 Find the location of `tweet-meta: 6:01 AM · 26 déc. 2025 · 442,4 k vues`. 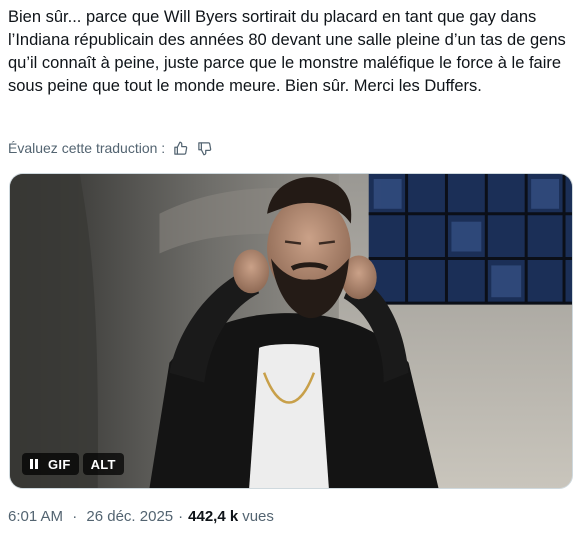

tweet-meta: 6:01 AM · 26 déc. 2025 · 442,4 k vues is located at coordinates (141, 516).